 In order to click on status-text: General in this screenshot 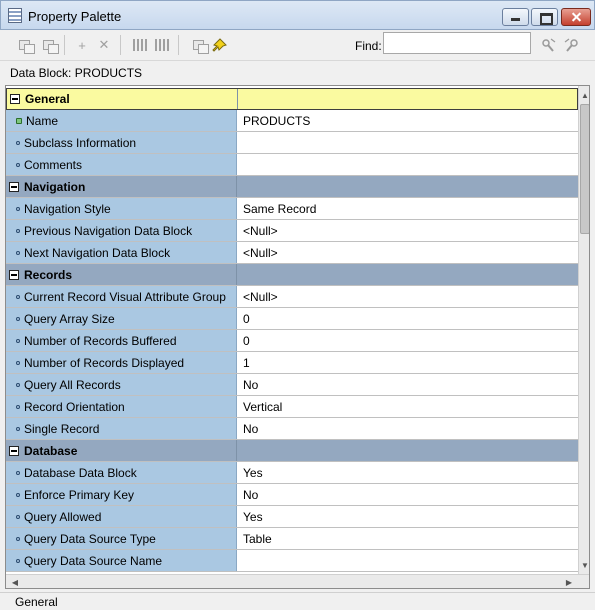, I will do `click(36, 601)`.